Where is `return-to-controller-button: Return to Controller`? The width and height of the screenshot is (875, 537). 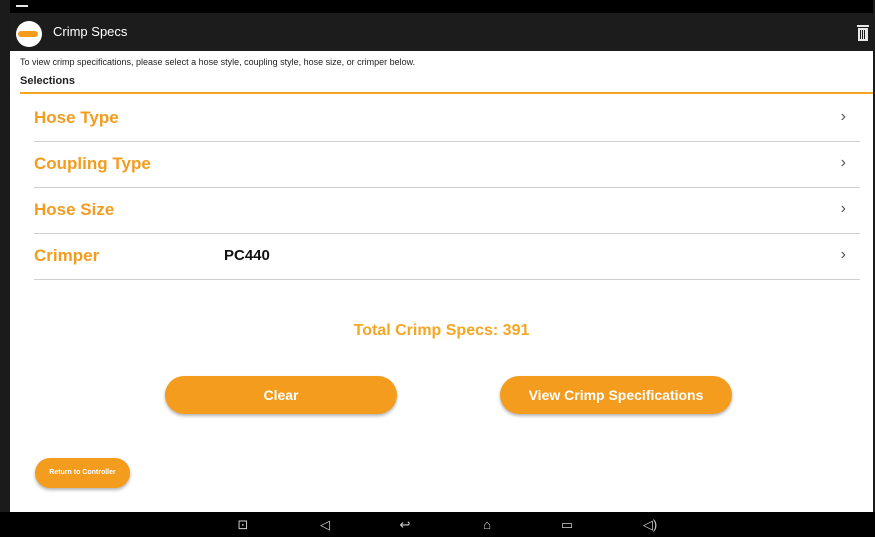
return-to-controller-button: Return to Controller is located at coordinates (82, 473).